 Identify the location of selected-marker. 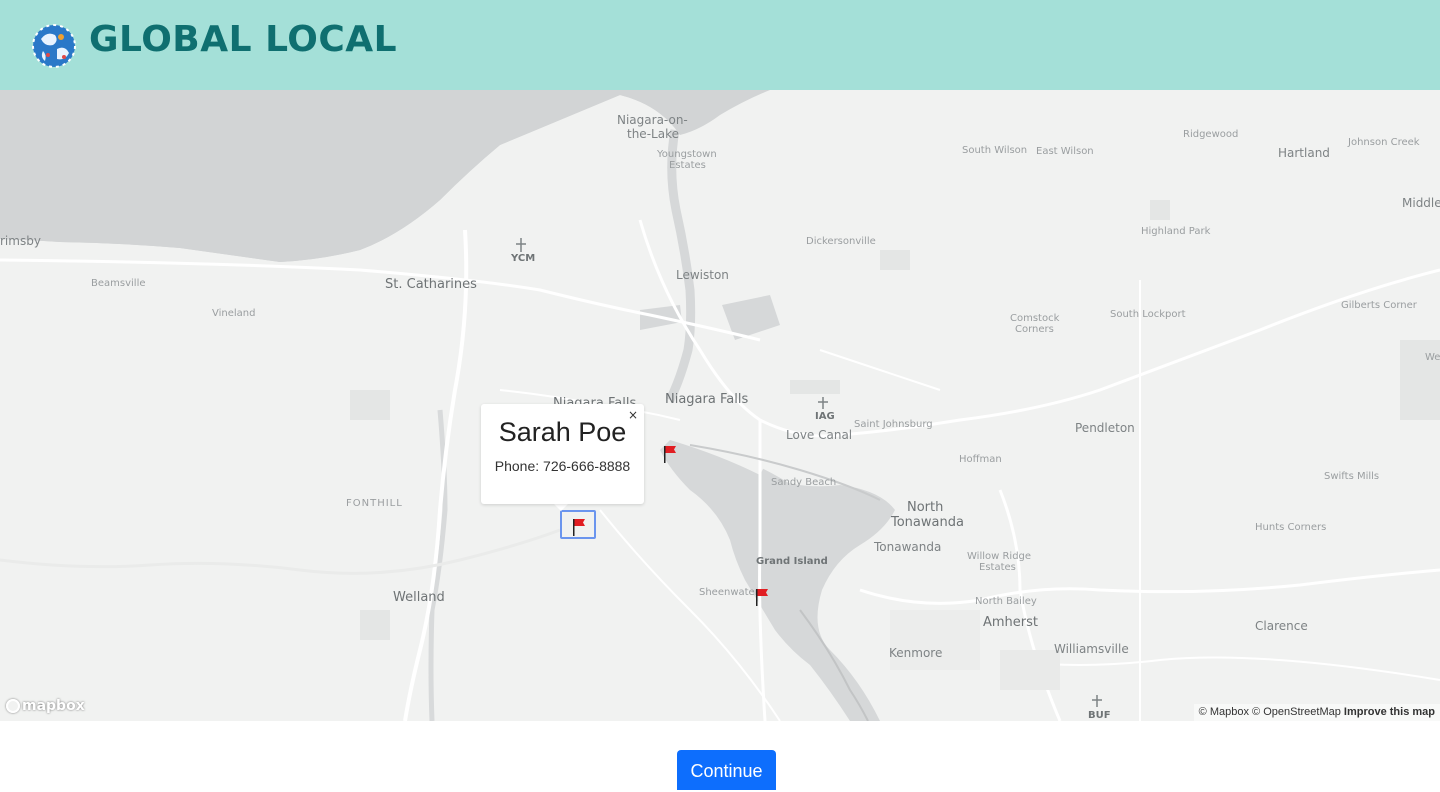
(578, 524).